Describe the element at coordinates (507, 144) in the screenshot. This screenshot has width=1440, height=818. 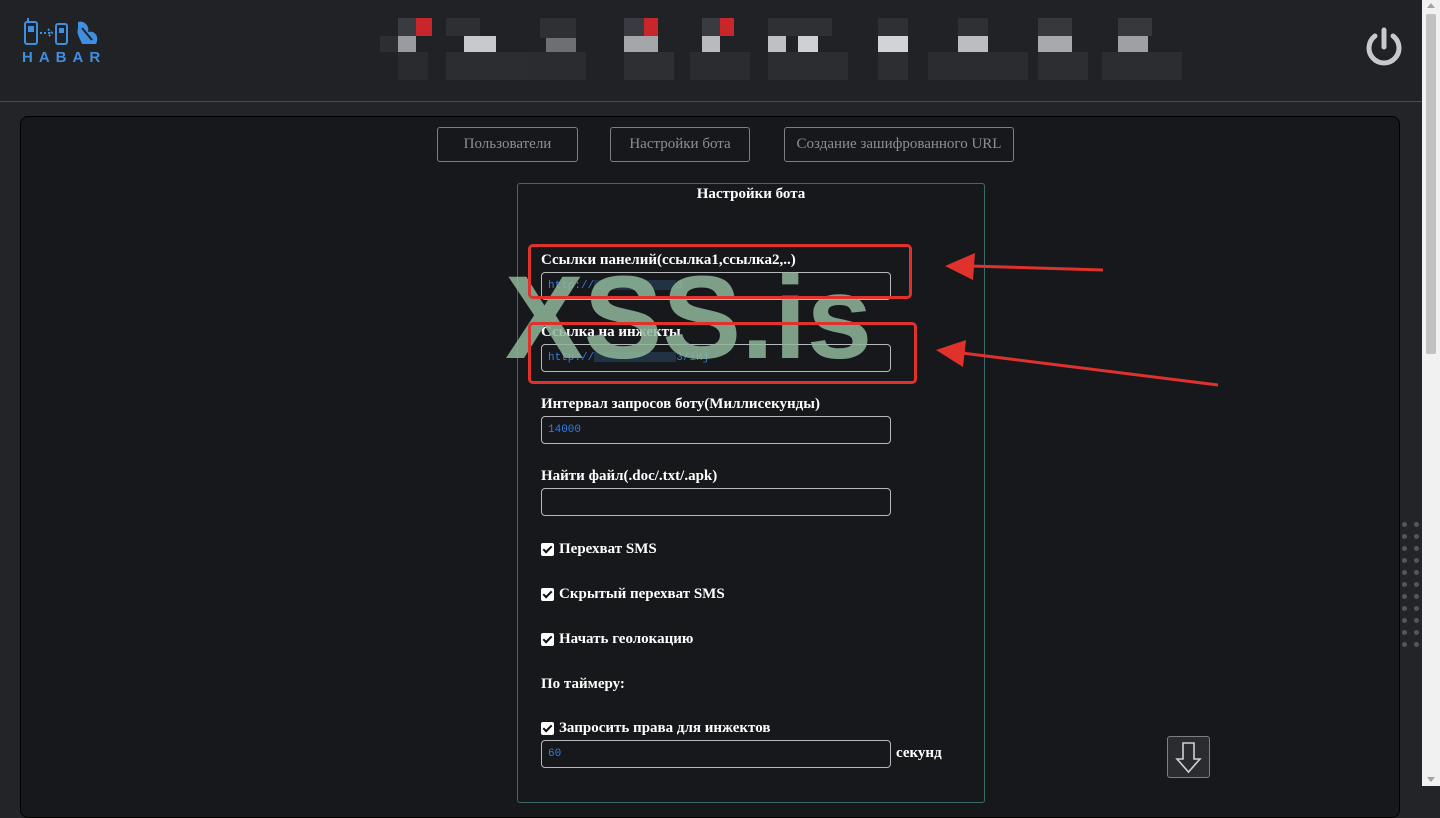
I see `users-button: Пользователи` at that location.